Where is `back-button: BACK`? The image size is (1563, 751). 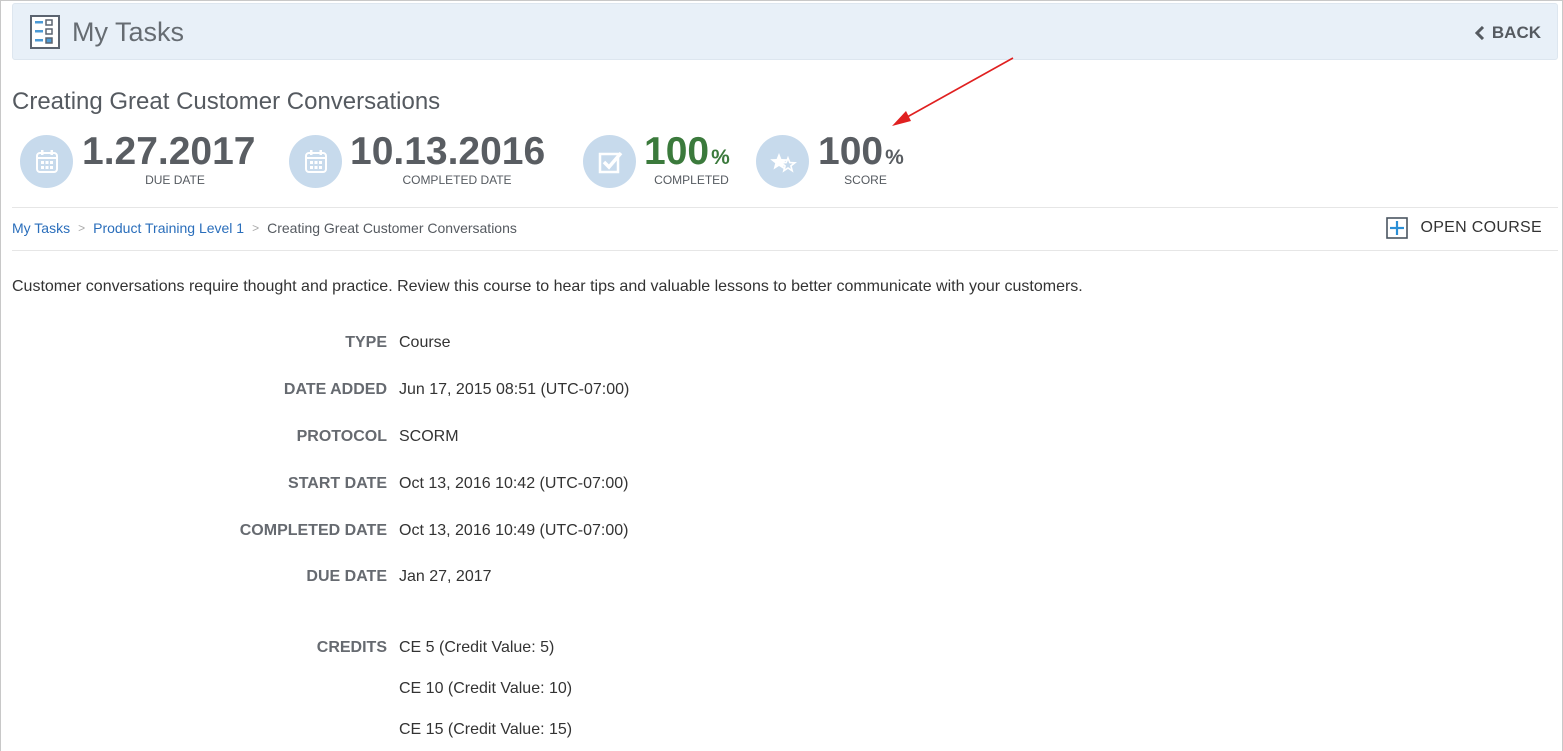 back-button: BACK is located at coordinates (1507, 33).